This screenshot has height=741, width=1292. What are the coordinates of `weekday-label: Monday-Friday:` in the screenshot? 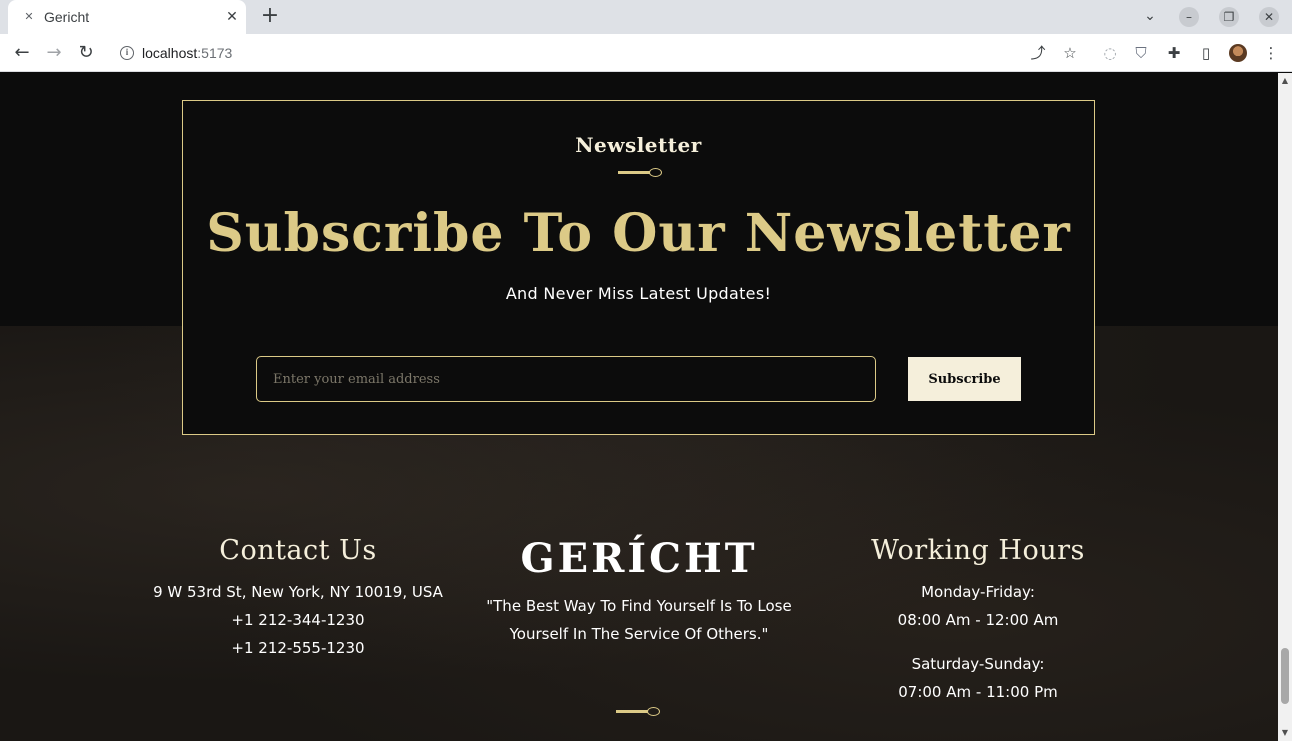 It's located at (978, 592).